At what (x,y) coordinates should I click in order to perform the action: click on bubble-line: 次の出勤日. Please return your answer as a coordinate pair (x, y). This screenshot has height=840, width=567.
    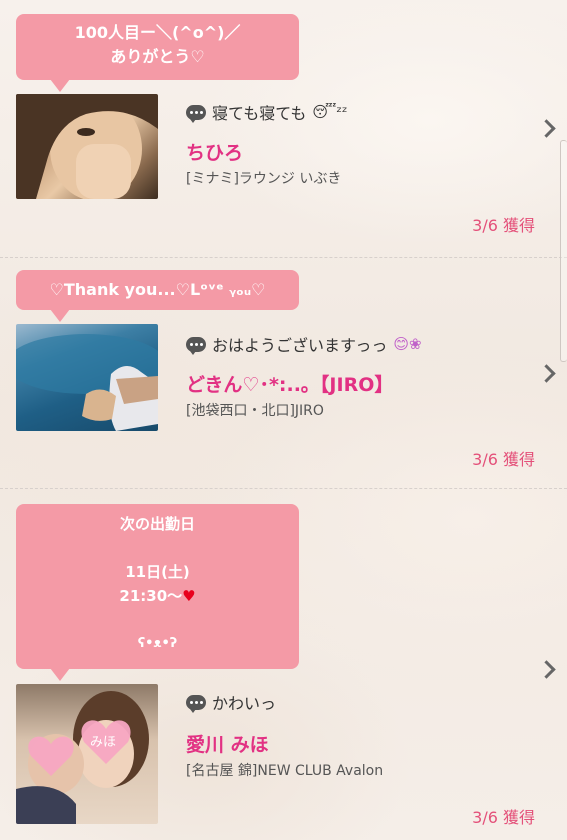
    Looking at the image, I should click on (157, 524).